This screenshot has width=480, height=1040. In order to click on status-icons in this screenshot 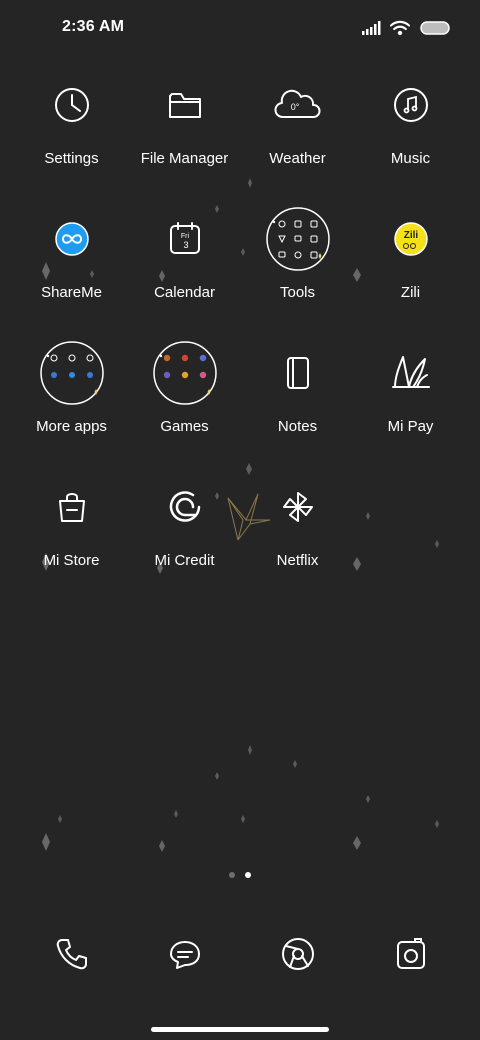, I will do `click(406, 28)`.